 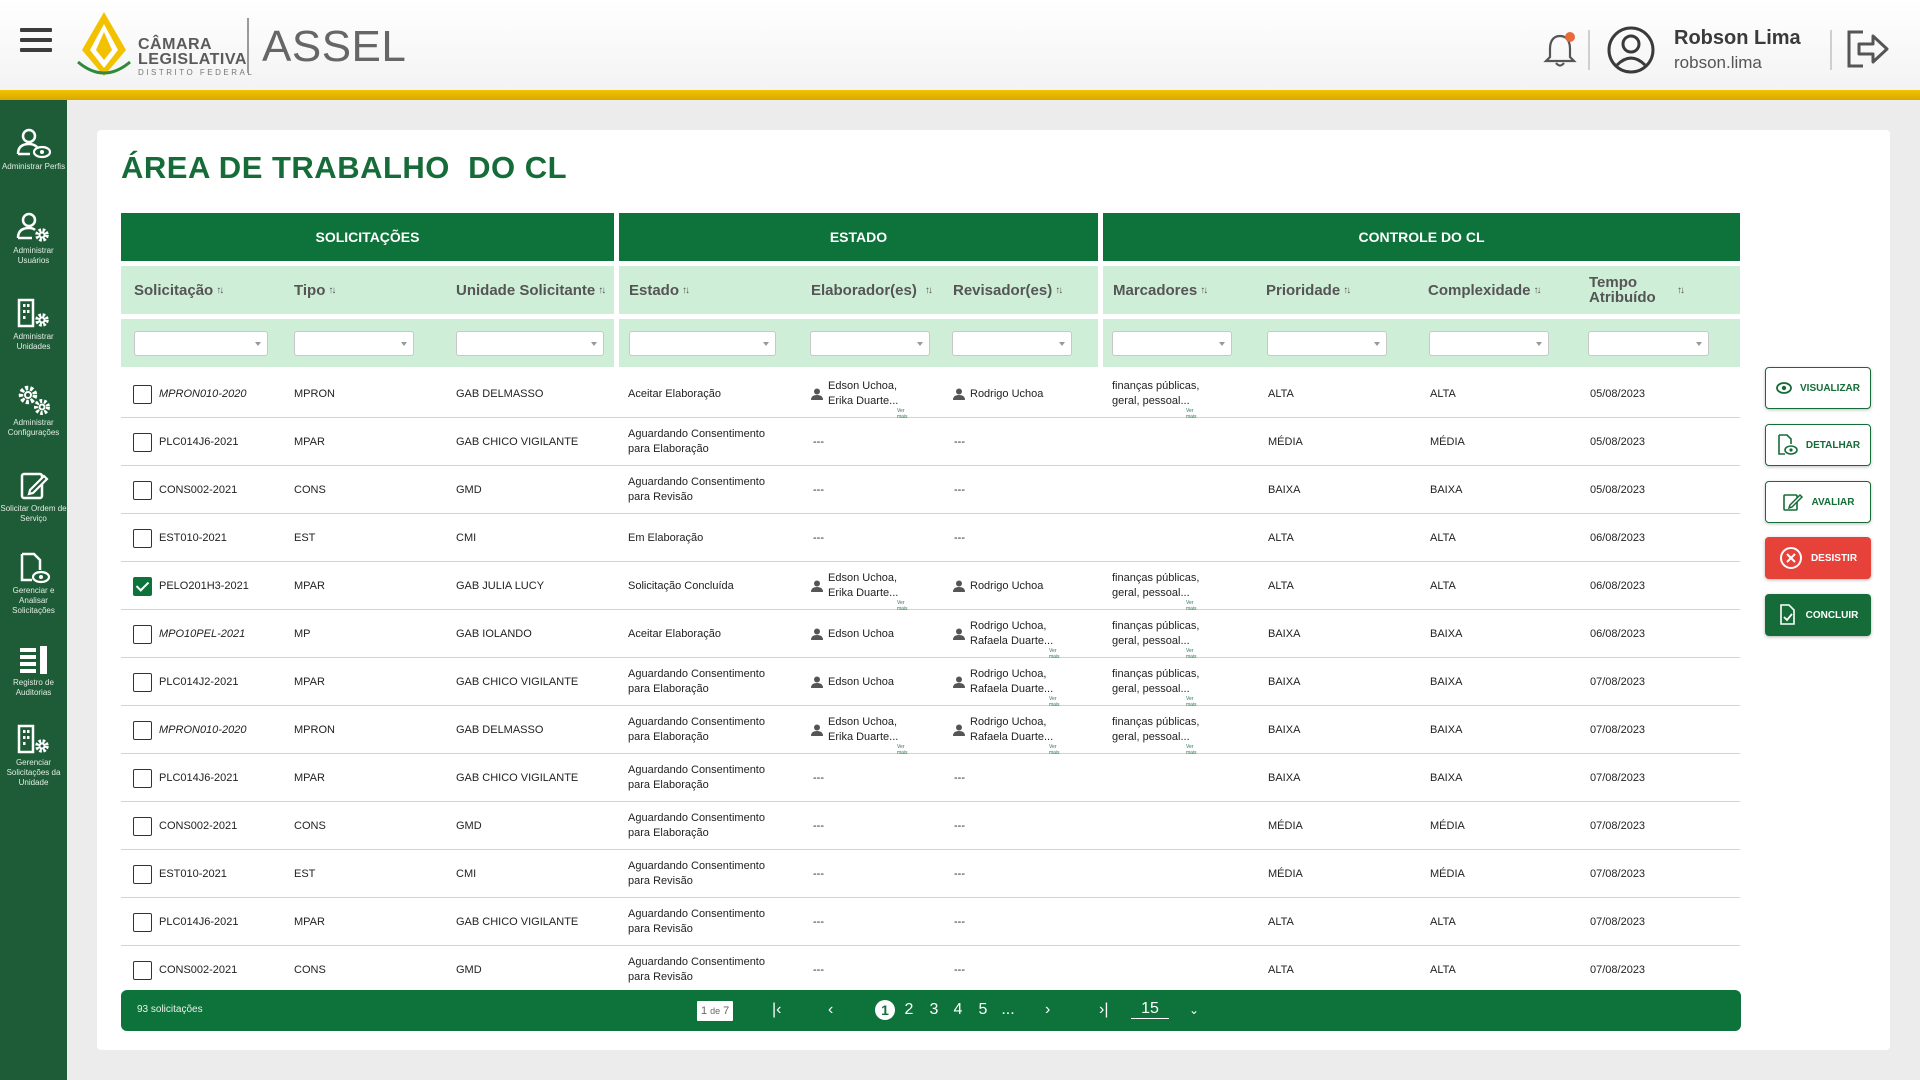 What do you see at coordinates (531, 290) in the screenshot?
I see `column-header-unidade: Unidade Solicitante ↑↓` at bounding box center [531, 290].